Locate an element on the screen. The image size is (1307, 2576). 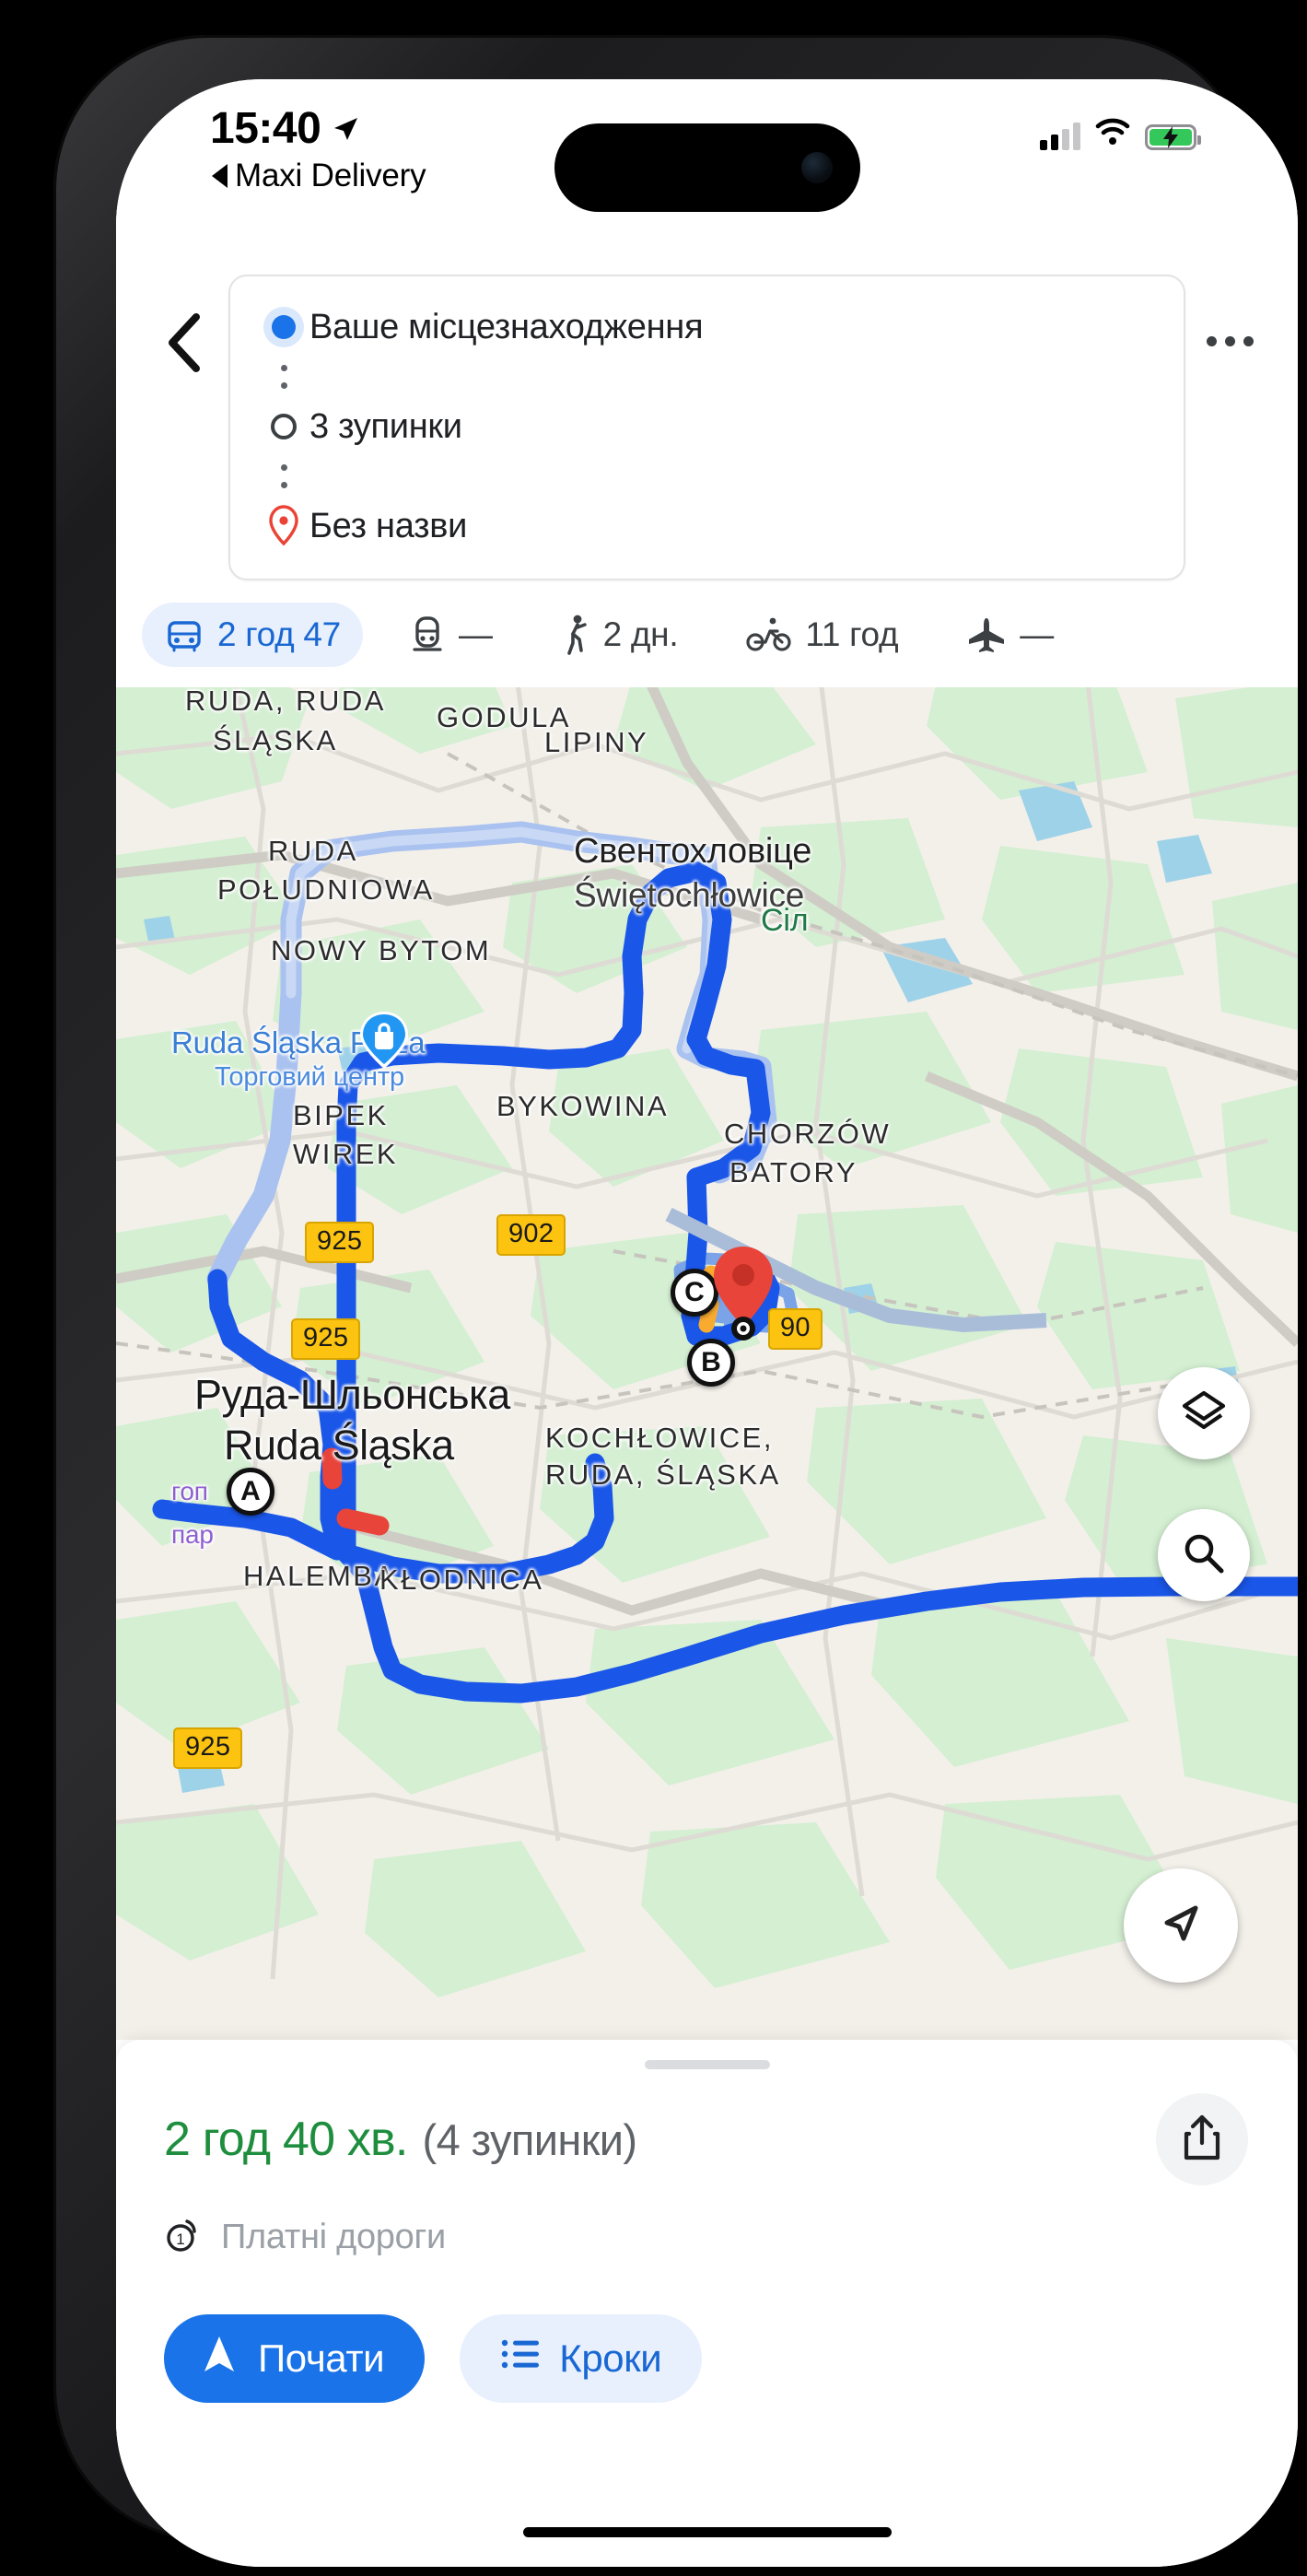
front-camera-icon is located at coordinates (817, 167).